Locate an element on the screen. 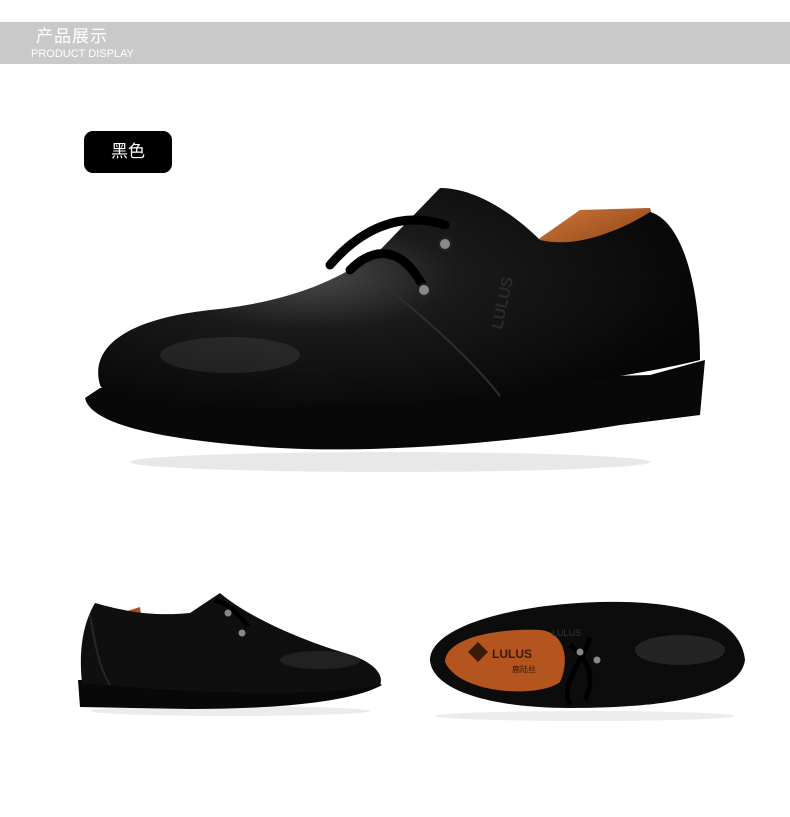  shoe-top-image: LULUS 鹿陆丝 LULUS is located at coordinates (587, 661).